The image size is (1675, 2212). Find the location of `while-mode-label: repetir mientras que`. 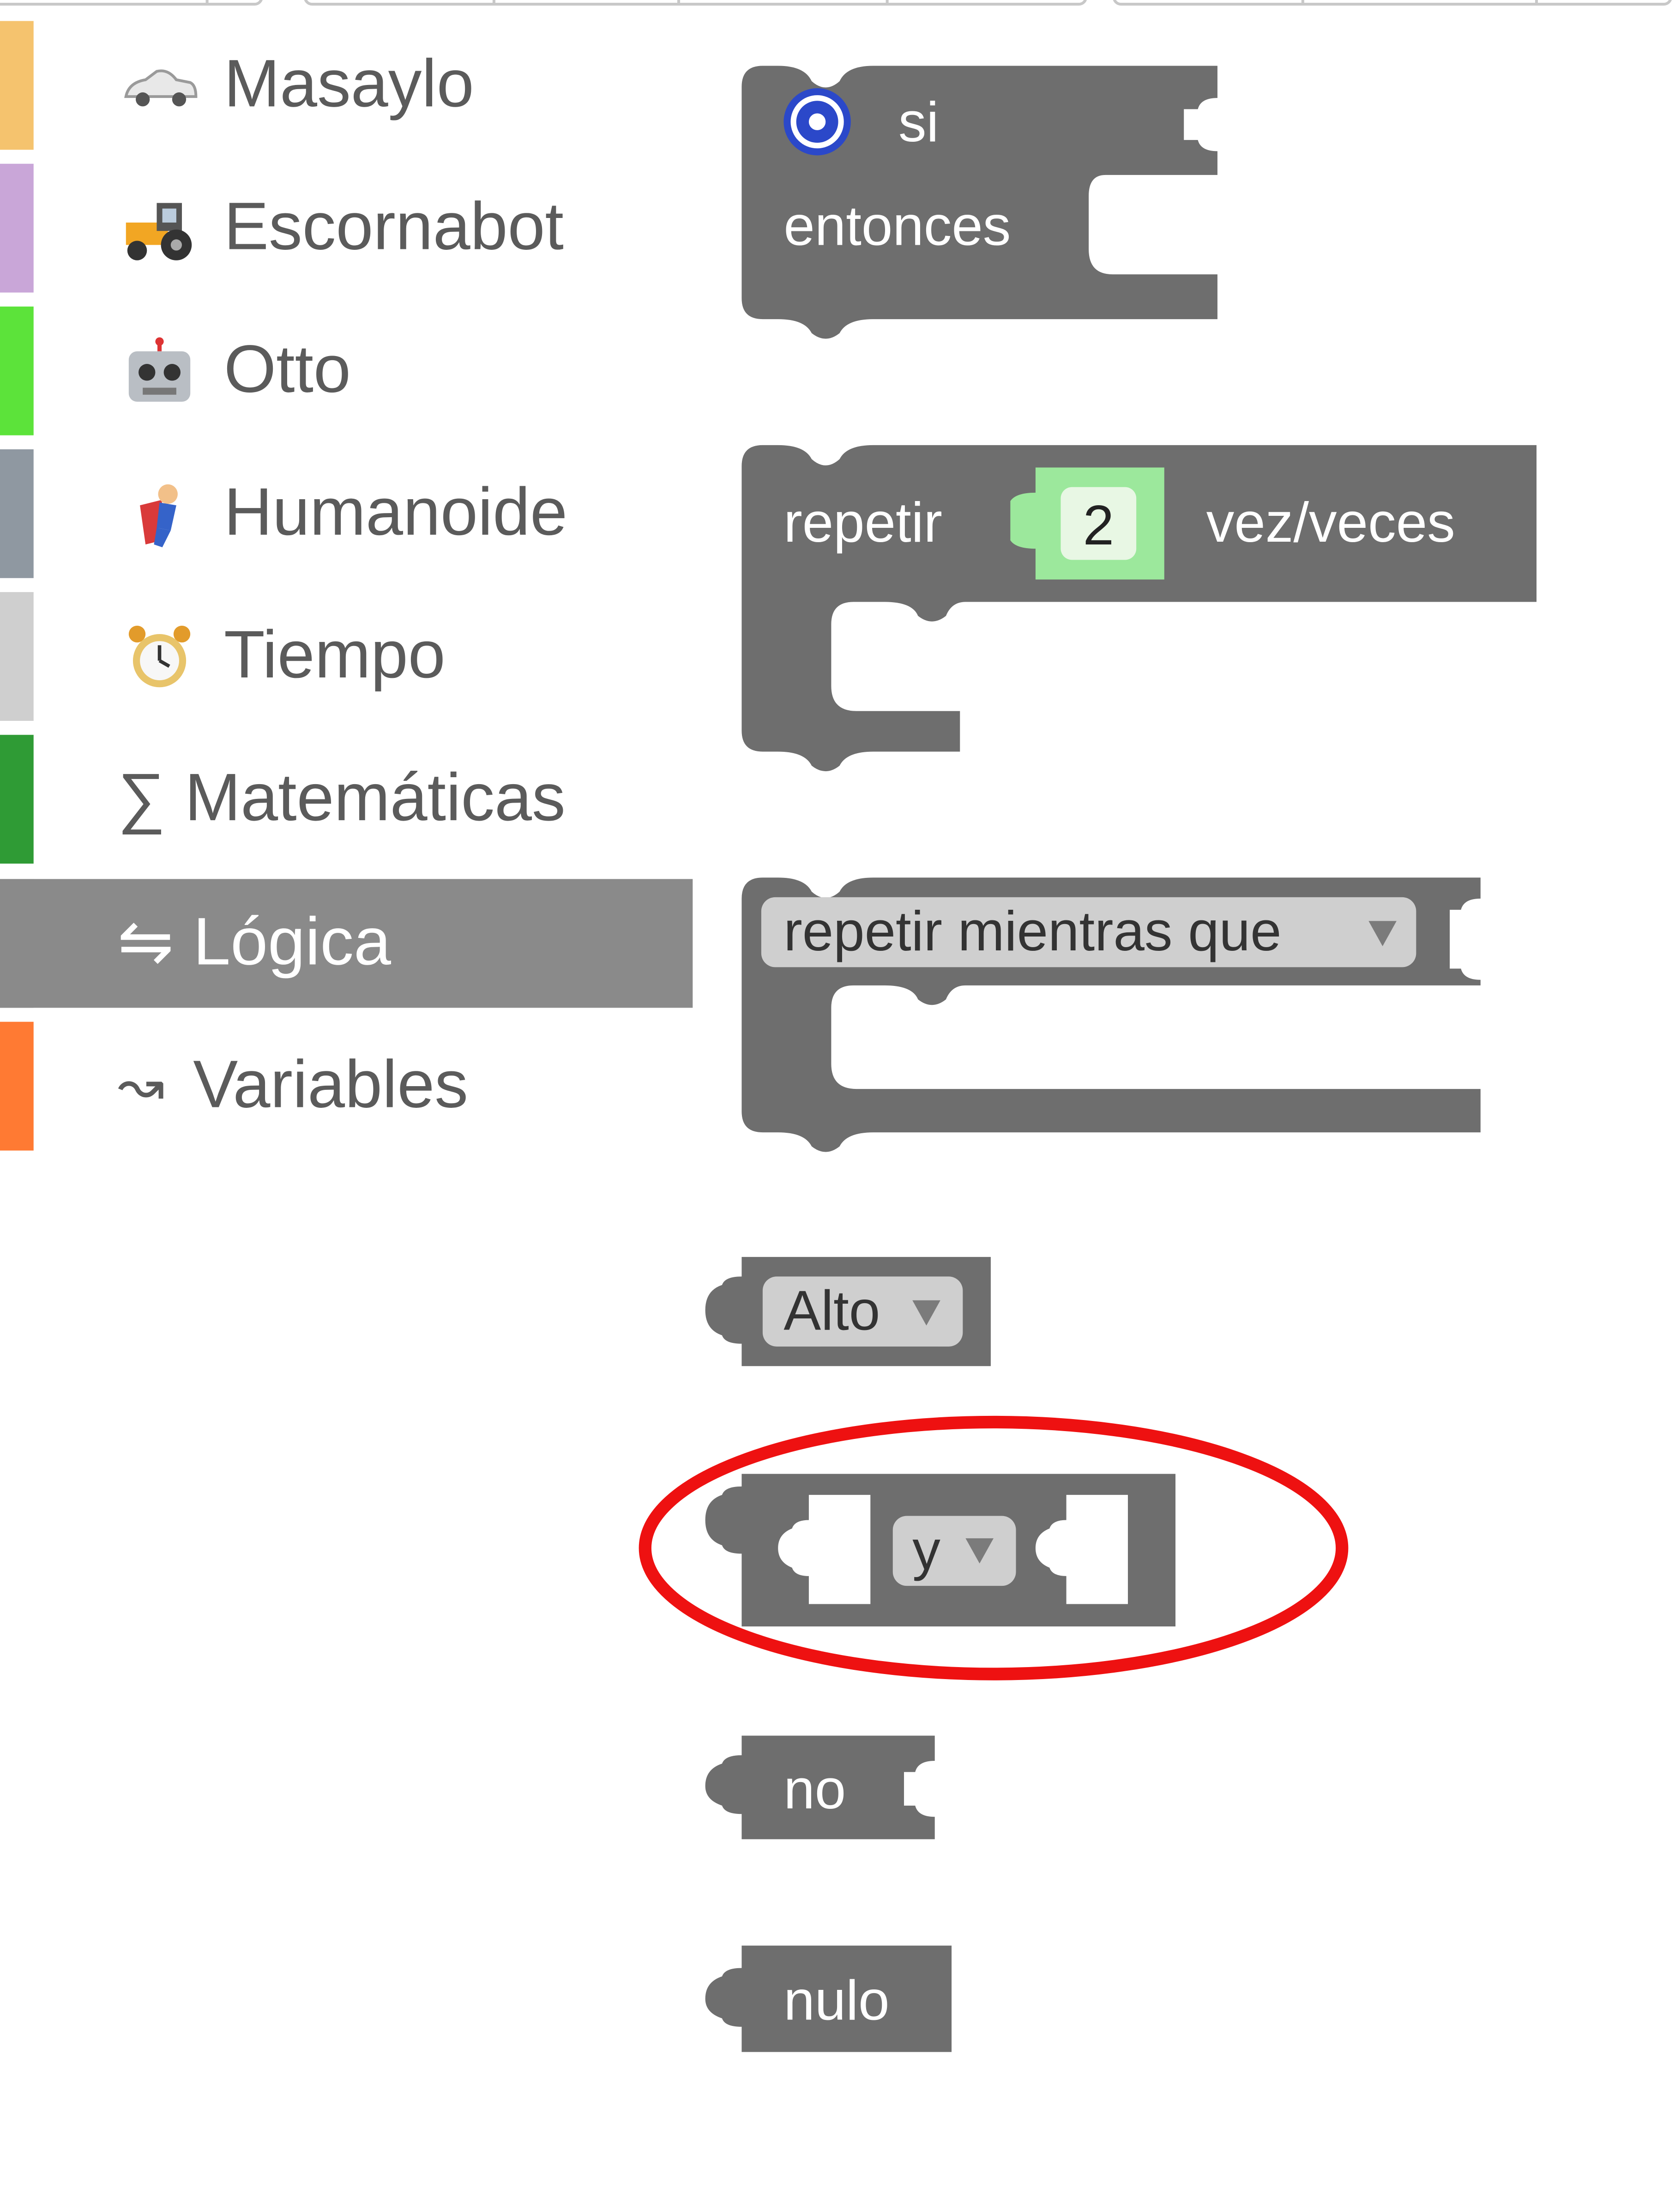

while-mode-label: repetir mientras que is located at coordinates (1032, 931).